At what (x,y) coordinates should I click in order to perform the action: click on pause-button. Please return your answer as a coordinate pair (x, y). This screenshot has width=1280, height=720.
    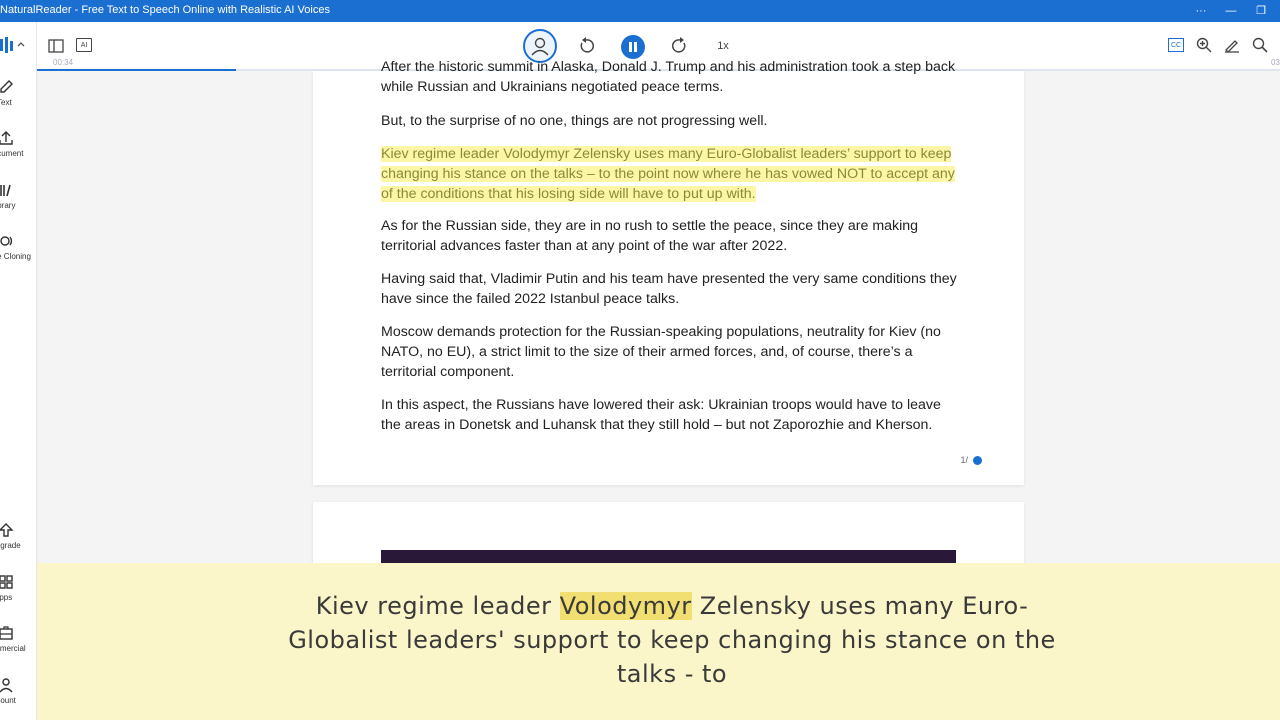
    Looking at the image, I should click on (633, 47).